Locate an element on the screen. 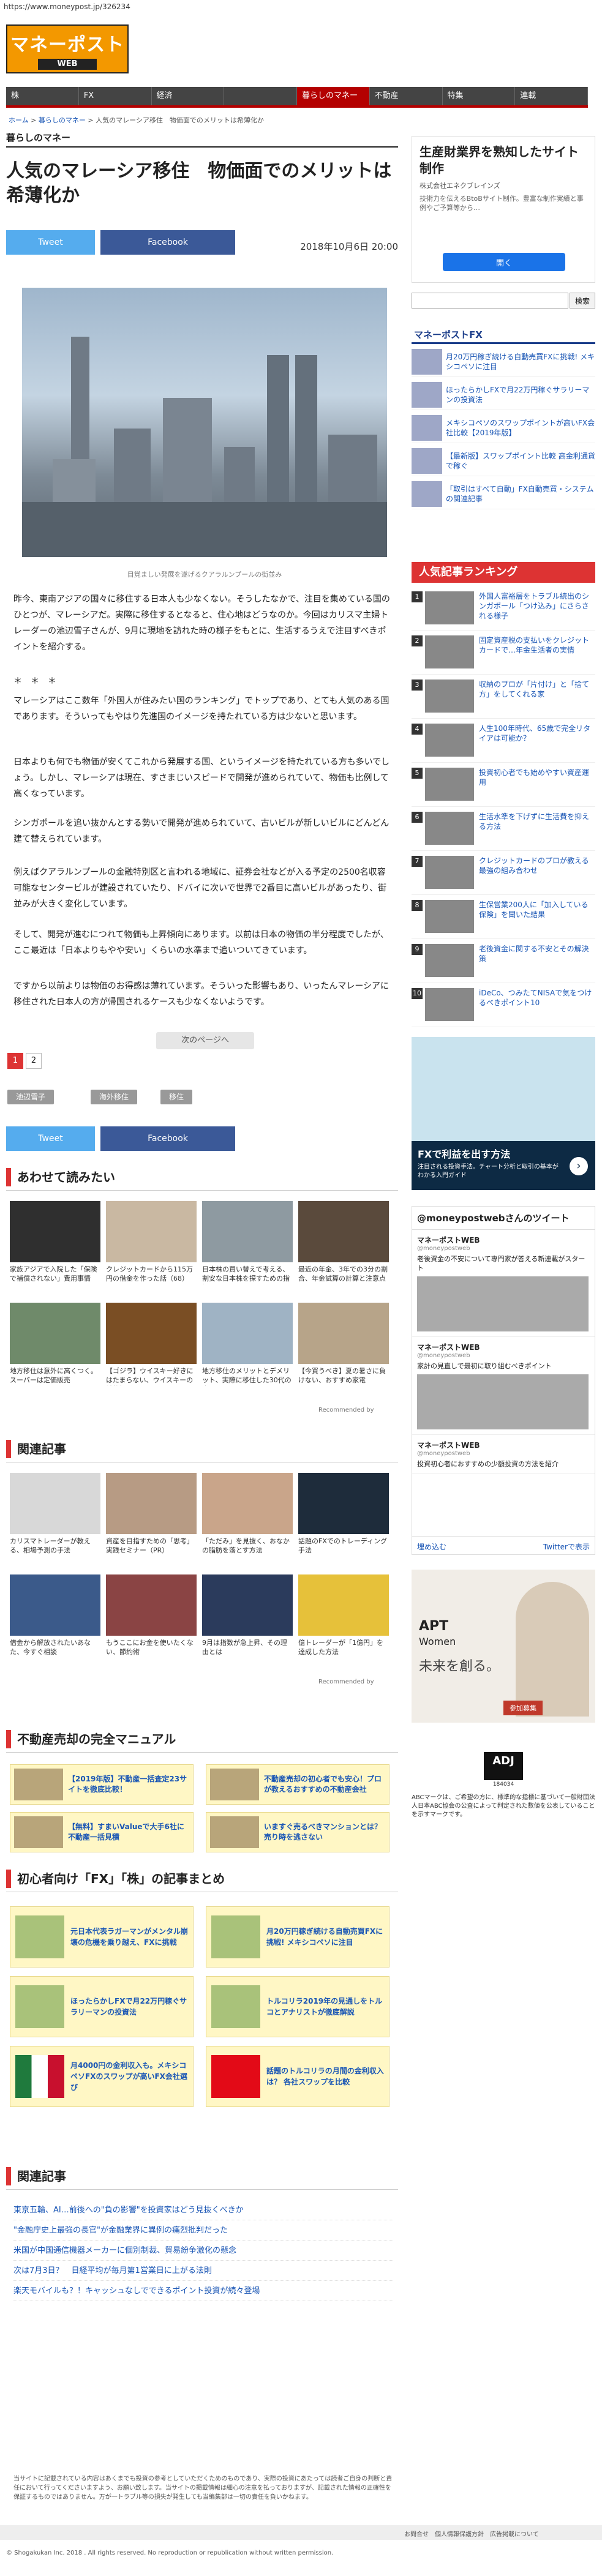 This screenshot has height=2576, width=602. tweet-handle: @moneypostweb is located at coordinates (443, 1249).